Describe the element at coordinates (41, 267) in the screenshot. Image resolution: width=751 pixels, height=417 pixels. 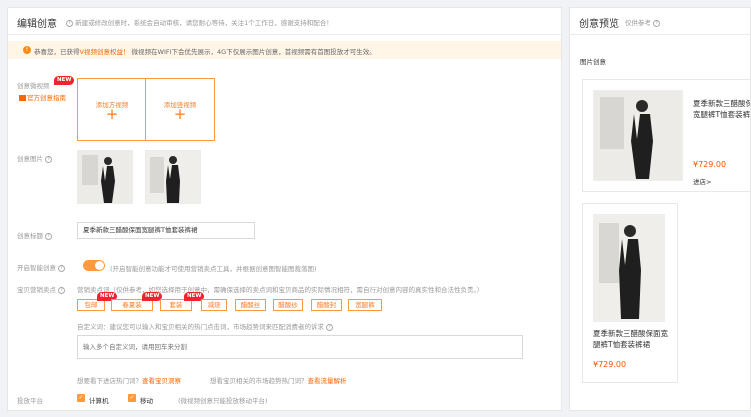
I see `smart-creative-label: 开启智能创意 ?` at that location.